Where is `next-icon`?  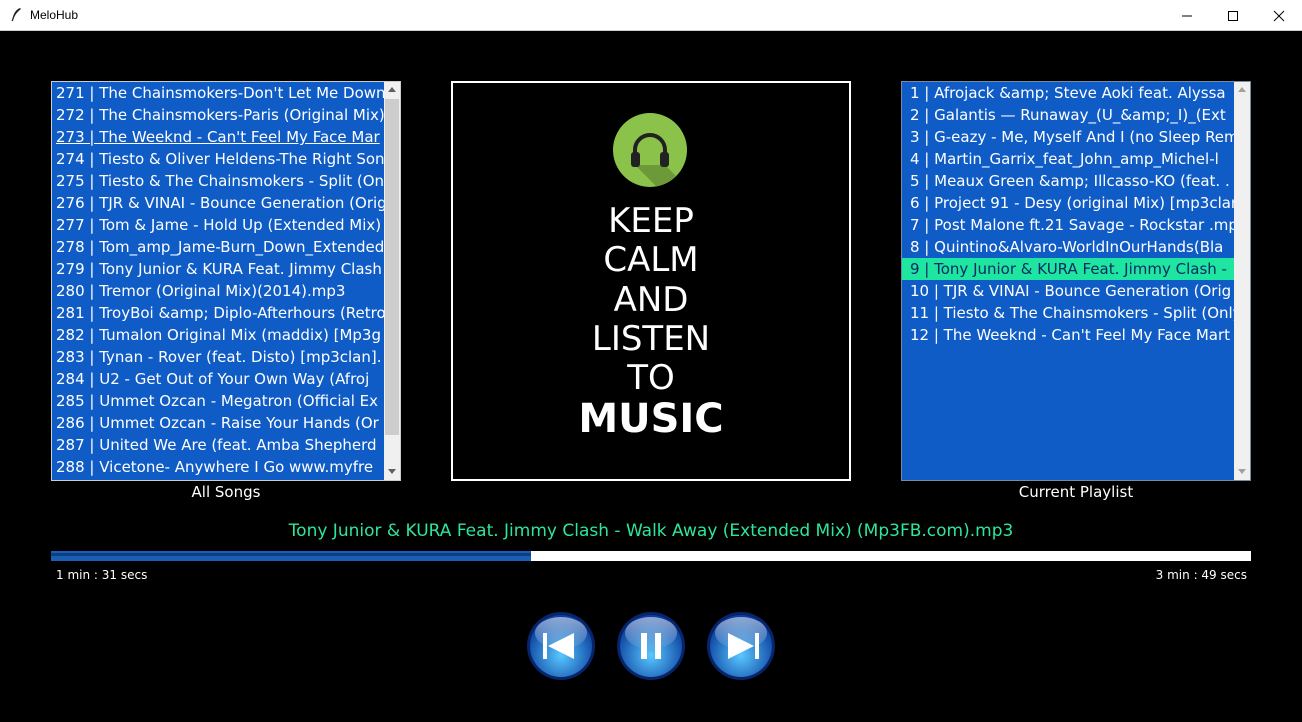
next-icon is located at coordinates (741, 646).